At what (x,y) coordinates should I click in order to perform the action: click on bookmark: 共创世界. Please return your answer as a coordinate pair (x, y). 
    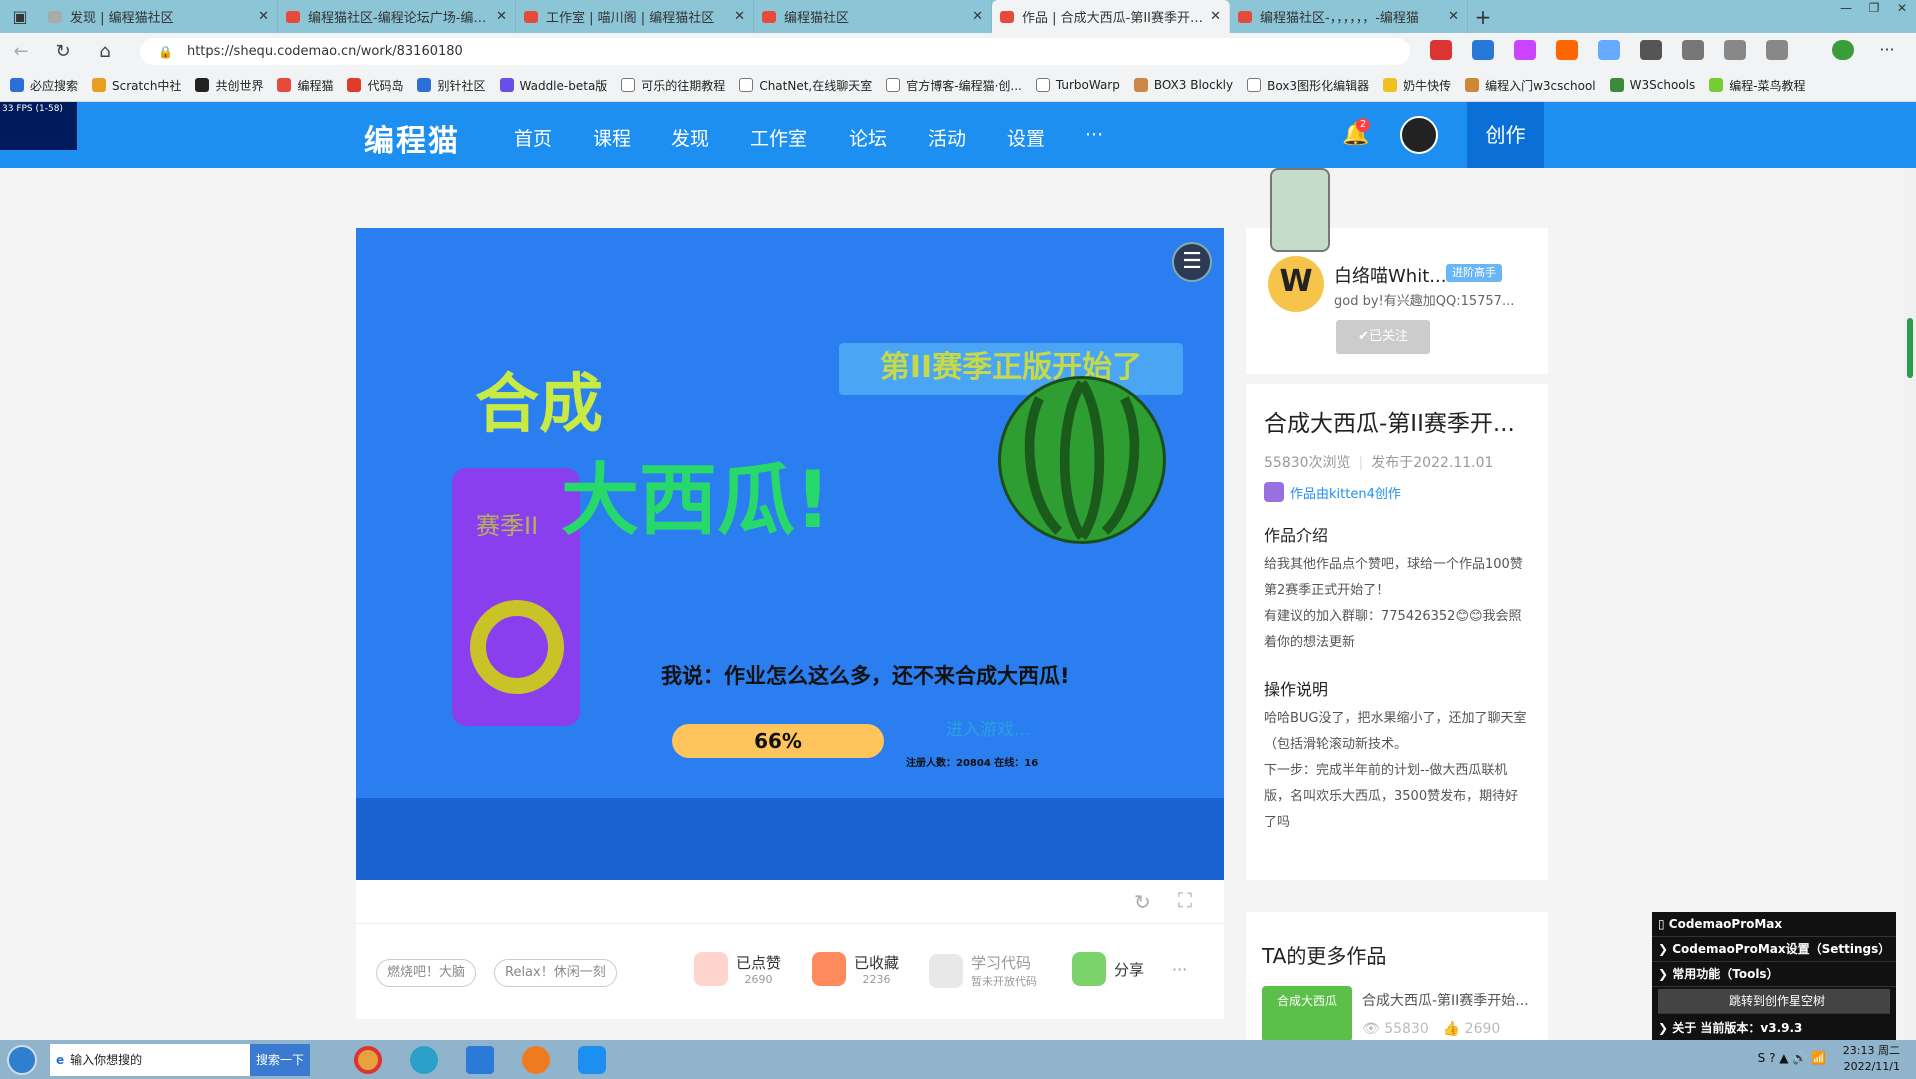
    Looking at the image, I should click on (229, 85).